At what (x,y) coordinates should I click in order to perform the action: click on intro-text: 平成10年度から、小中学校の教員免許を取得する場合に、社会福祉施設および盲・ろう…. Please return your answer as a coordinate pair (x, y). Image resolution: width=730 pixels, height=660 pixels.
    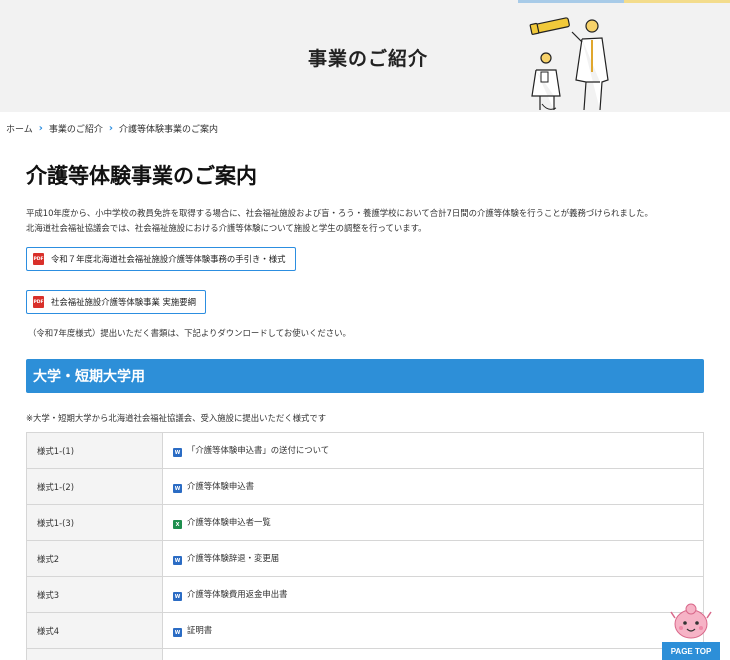
    Looking at the image, I should click on (339, 221).